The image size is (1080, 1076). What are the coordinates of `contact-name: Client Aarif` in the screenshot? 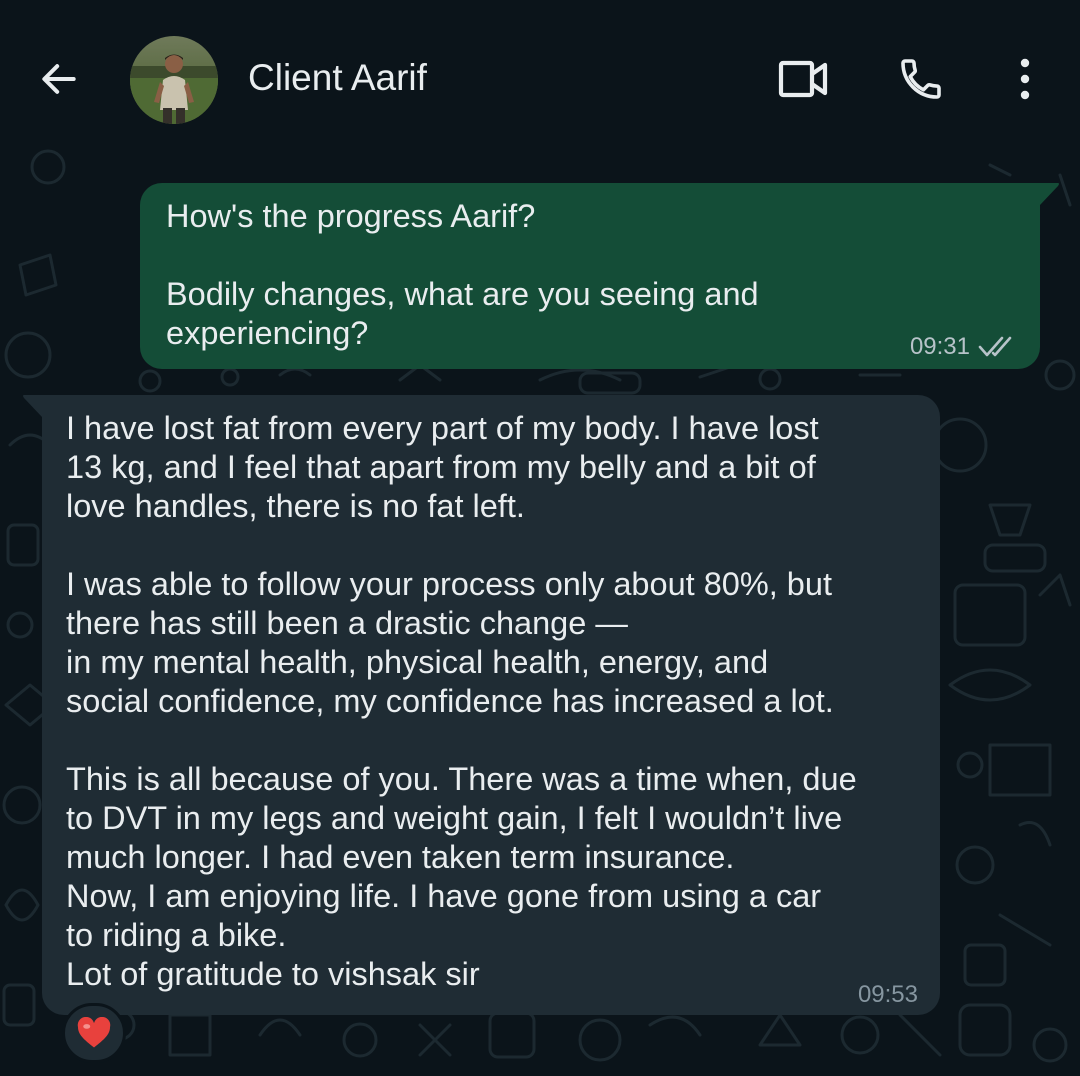 It's located at (337, 78).